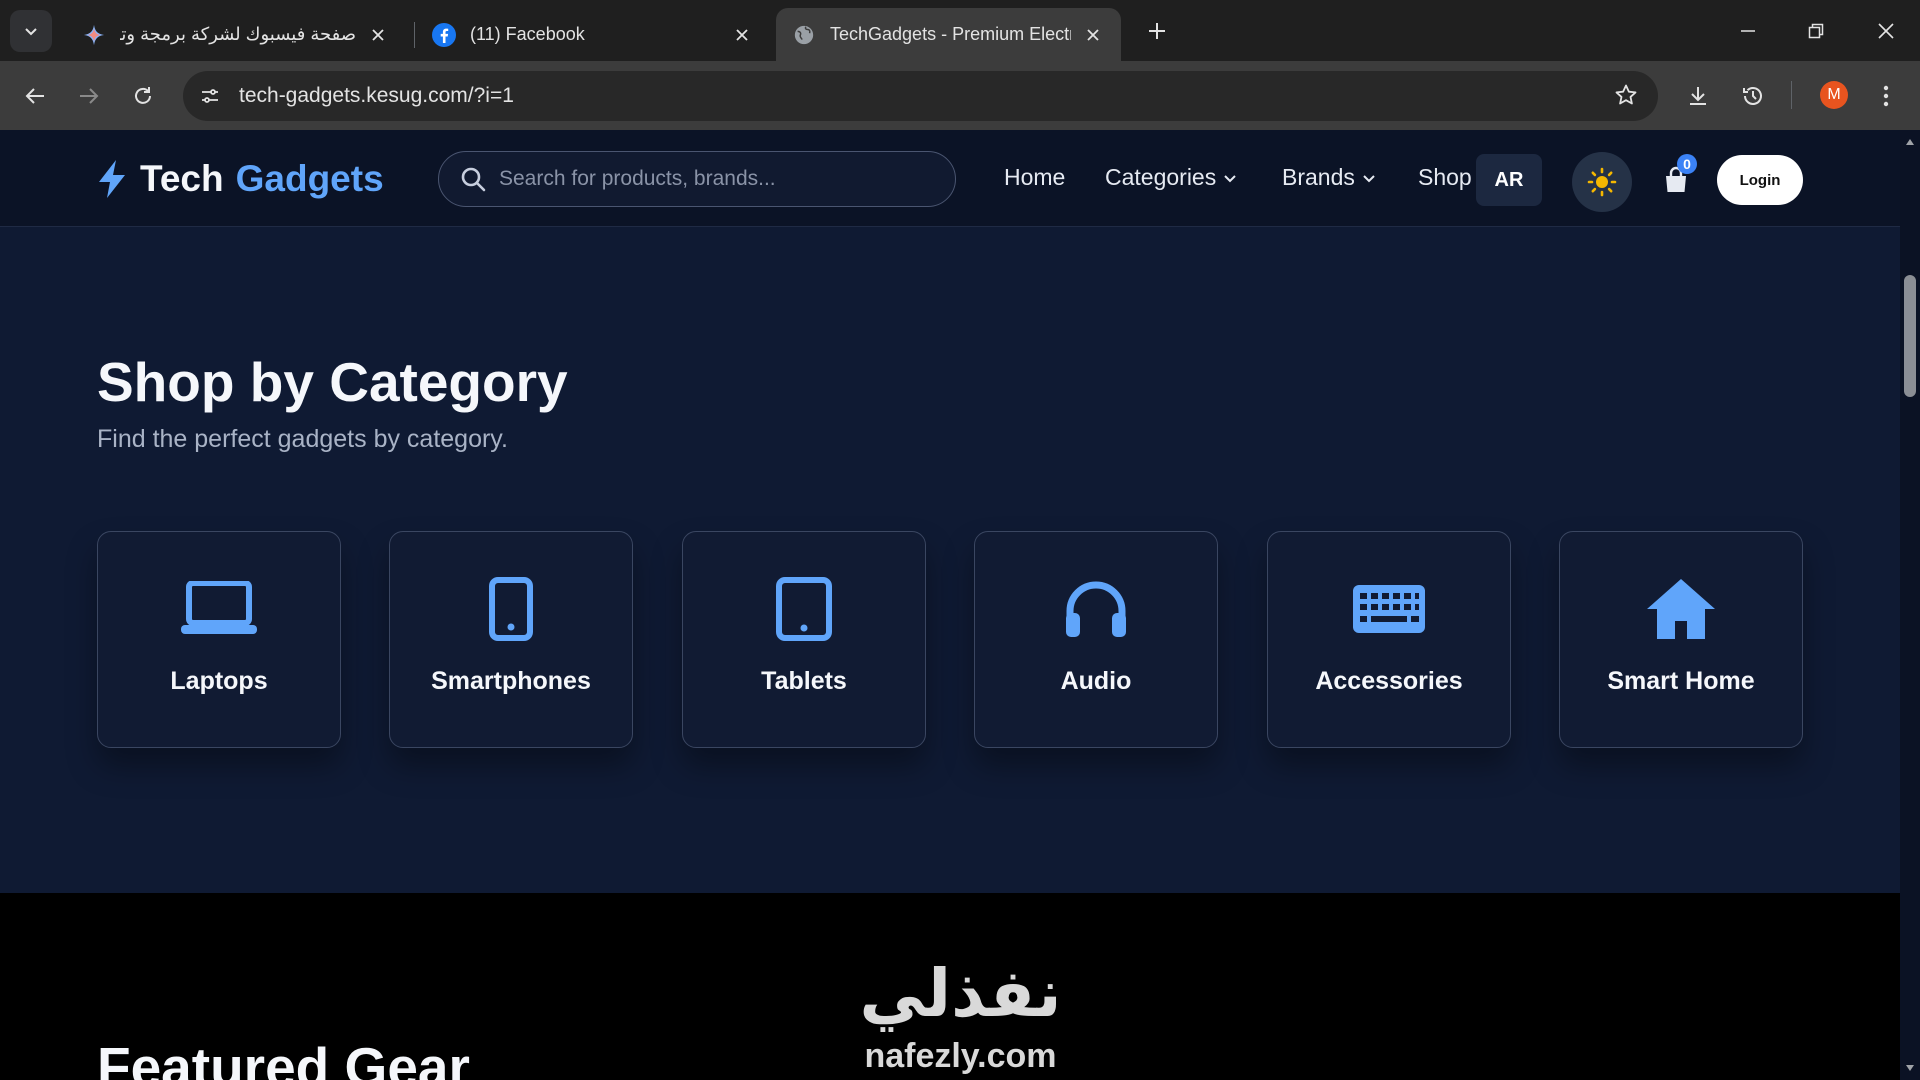  What do you see at coordinates (1389, 639) in the screenshot?
I see `category-card-accessories: Accessories` at bounding box center [1389, 639].